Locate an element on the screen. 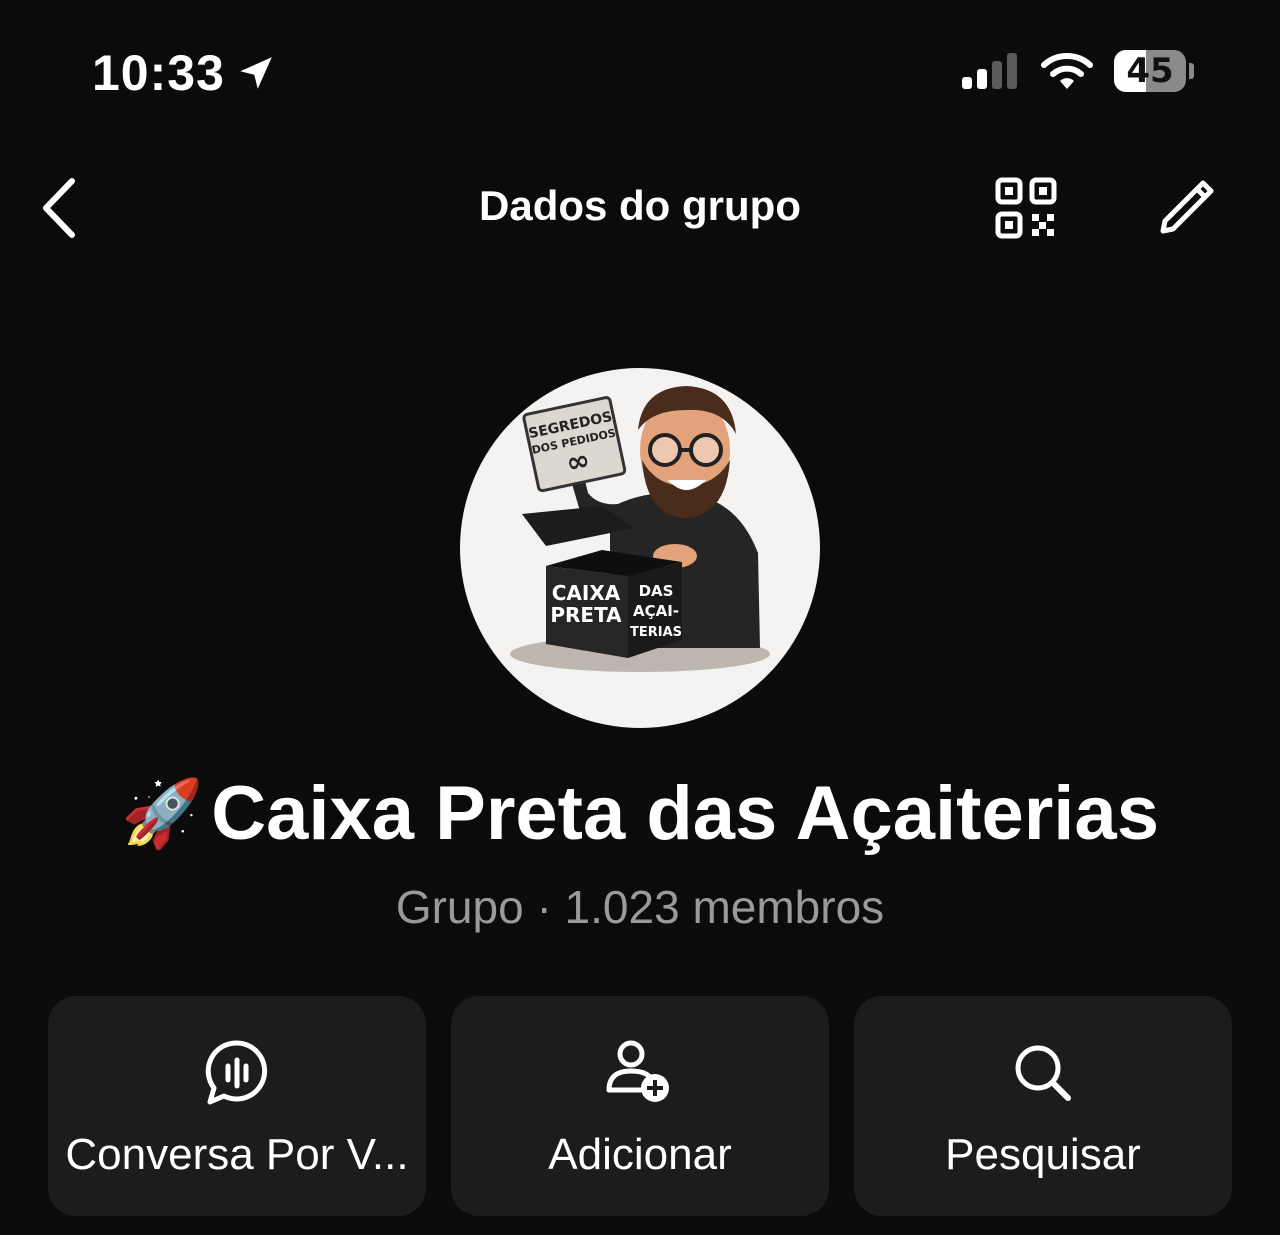  group-name-text: Caixa Preta das Açaiterias is located at coordinates (685, 813).